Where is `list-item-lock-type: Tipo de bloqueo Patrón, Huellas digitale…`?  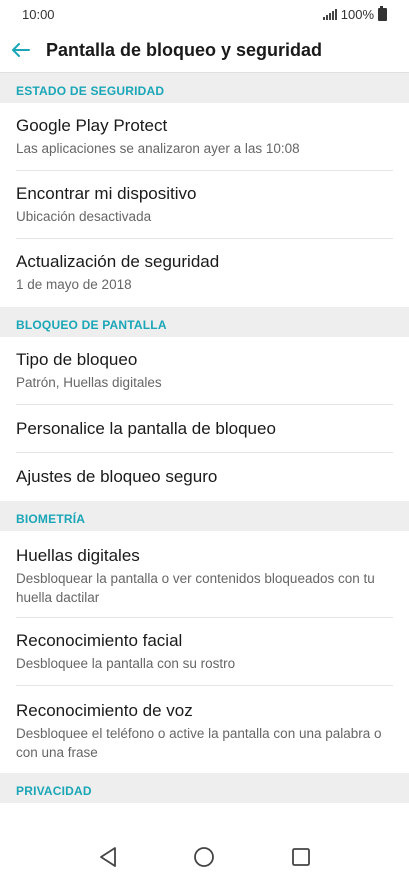
list-item-lock-type: Tipo de bloqueo Patrón, Huellas digitale… is located at coordinates (204, 371).